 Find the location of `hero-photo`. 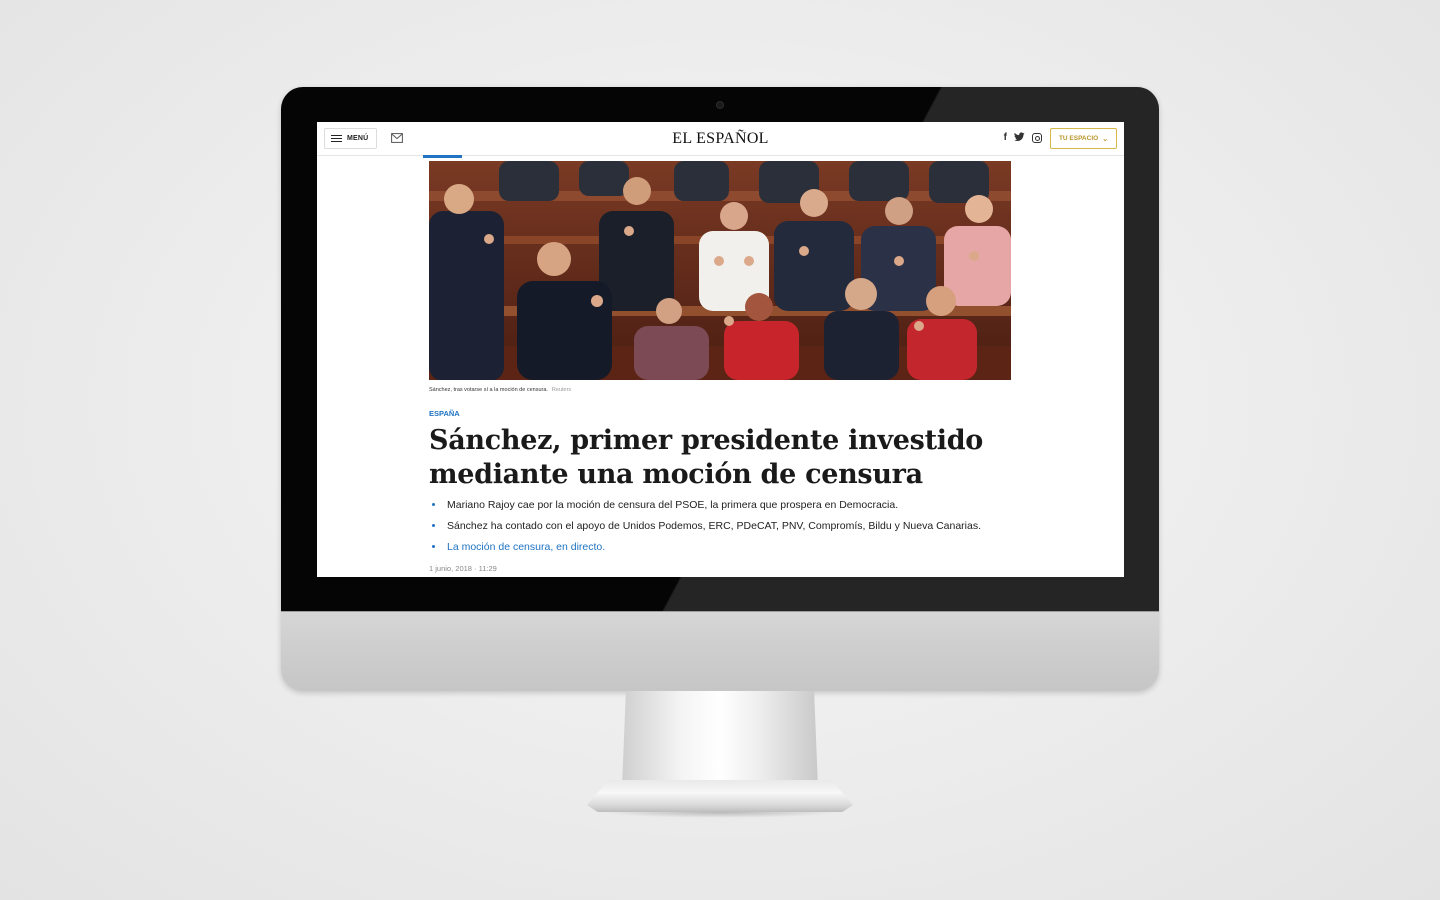

hero-photo is located at coordinates (720, 270).